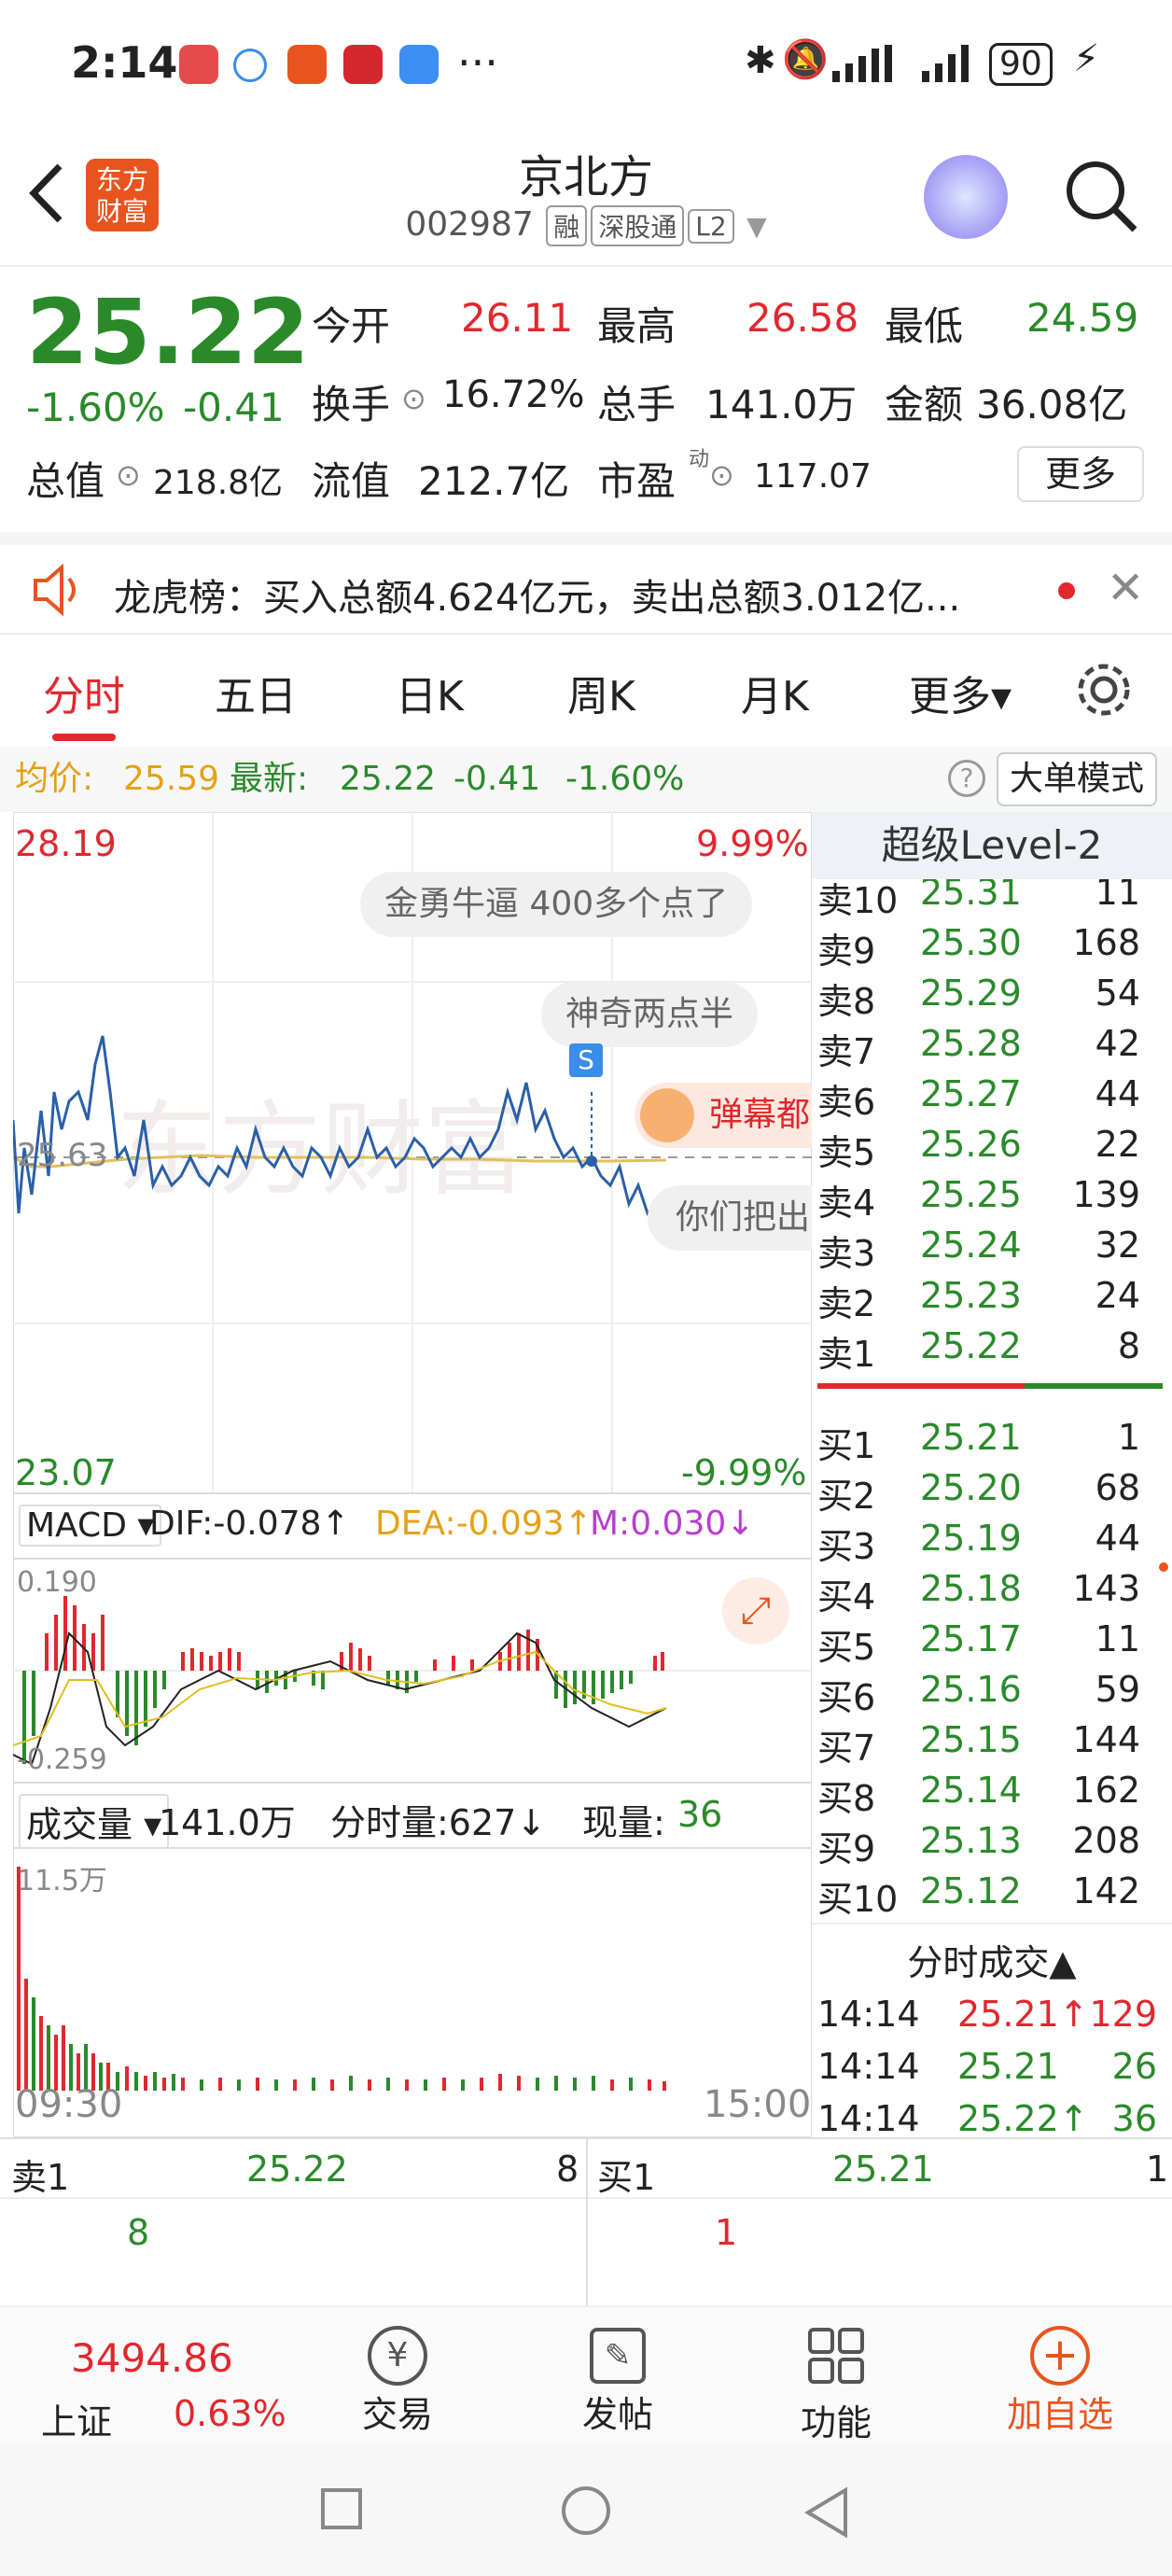 This screenshot has height=2576, width=1172. I want to click on bid-price: 25.21, so click(971, 1437).